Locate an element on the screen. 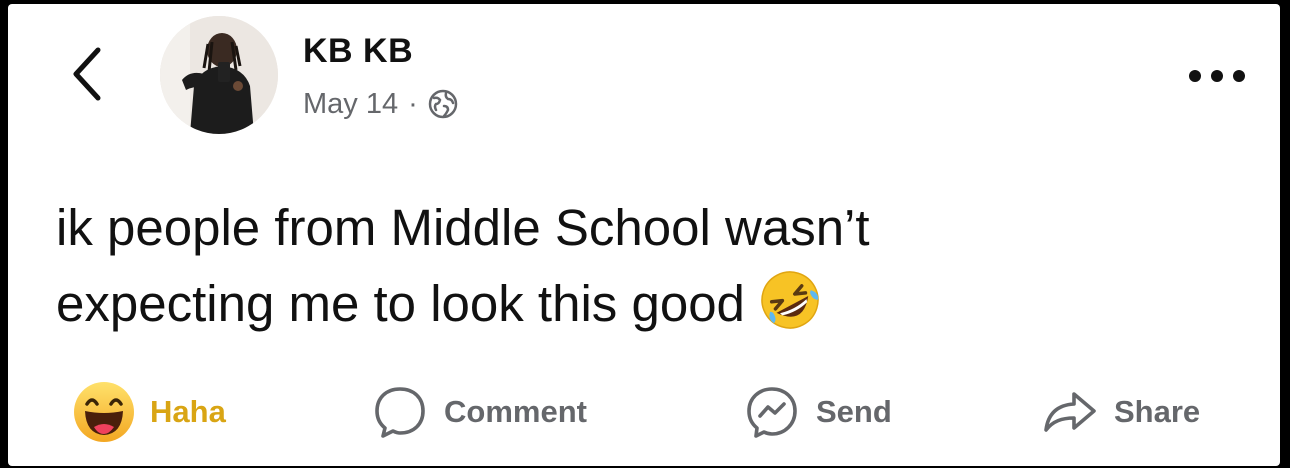 The height and width of the screenshot is (468, 1290). author-name: KB KB is located at coordinates (358, 51).